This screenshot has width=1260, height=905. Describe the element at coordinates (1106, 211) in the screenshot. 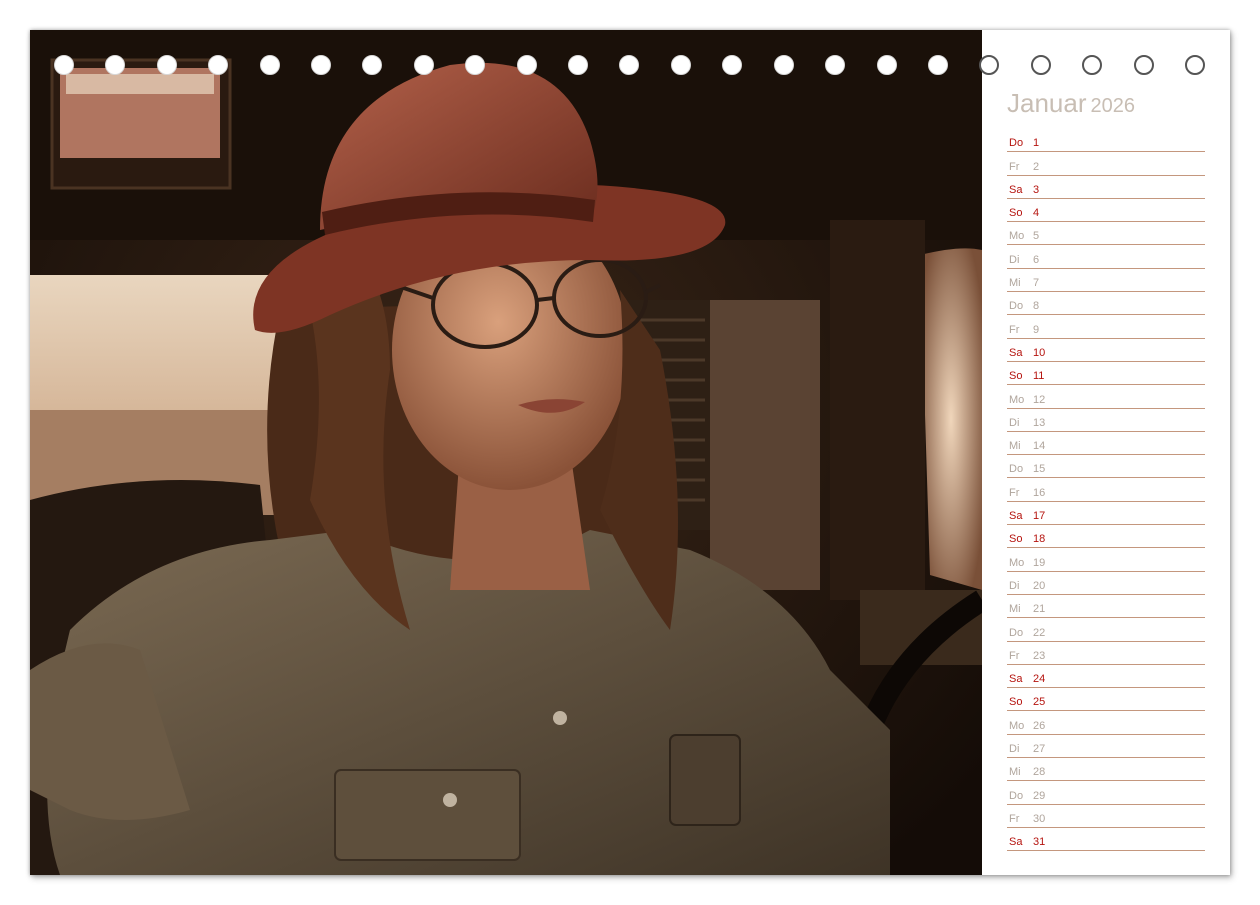

I see `day-row: So 4` at that location.